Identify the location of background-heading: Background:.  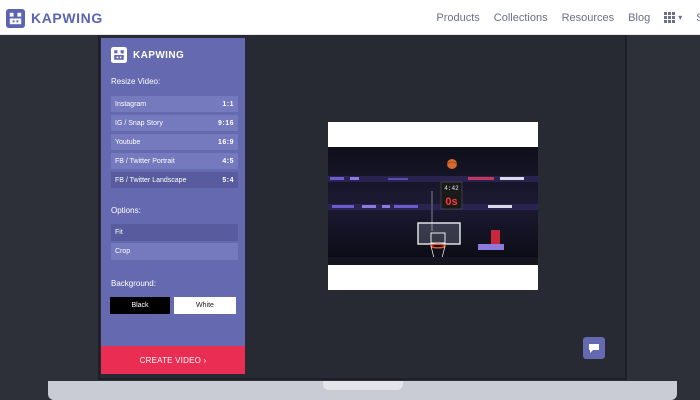
(133, 283).